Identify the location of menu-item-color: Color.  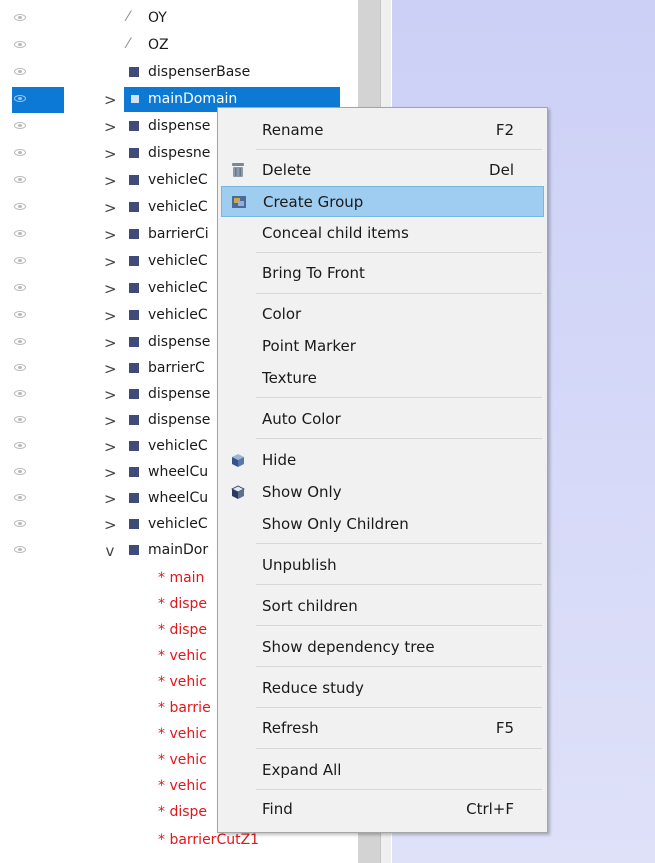
(382, 314).